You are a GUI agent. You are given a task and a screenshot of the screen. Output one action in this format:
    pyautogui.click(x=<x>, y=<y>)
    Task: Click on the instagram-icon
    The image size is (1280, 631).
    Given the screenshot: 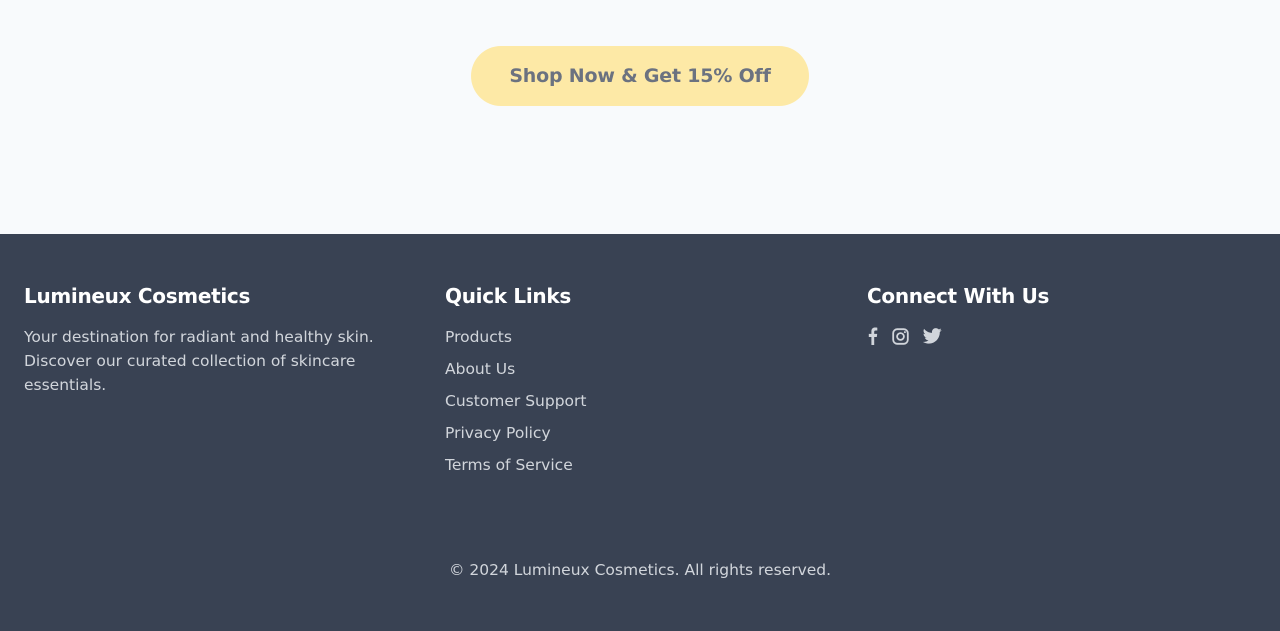 What is the action you would take?
    pyautogui.click(x=900, y=336)
    